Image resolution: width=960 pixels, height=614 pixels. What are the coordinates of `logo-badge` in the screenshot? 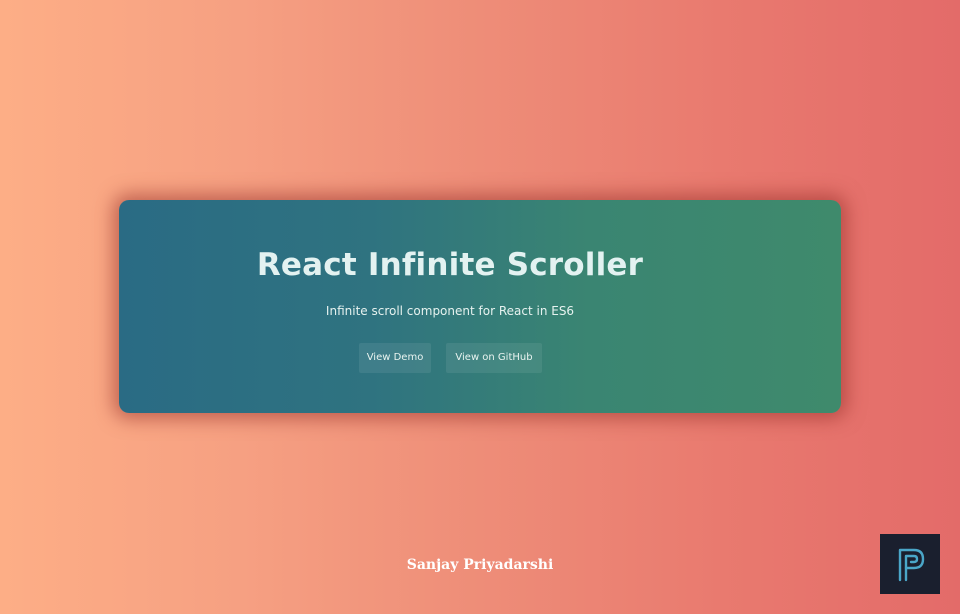 It's located at (910, 564).